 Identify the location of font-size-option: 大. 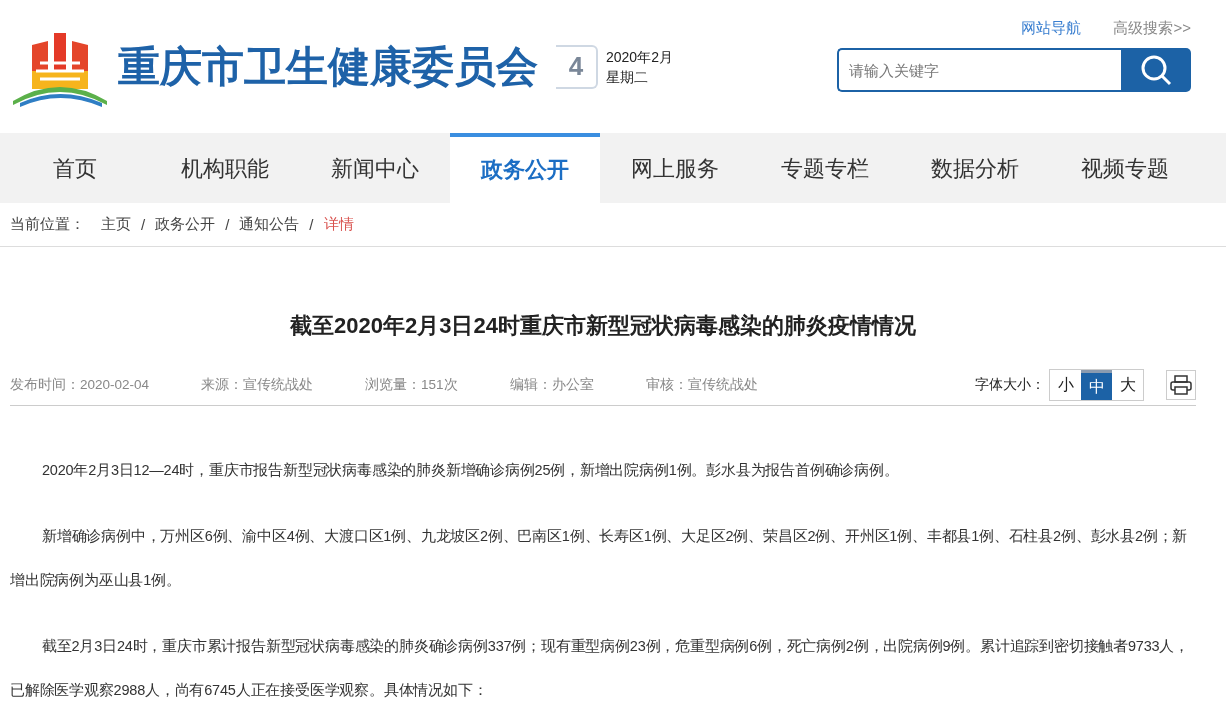
(1127, 385).